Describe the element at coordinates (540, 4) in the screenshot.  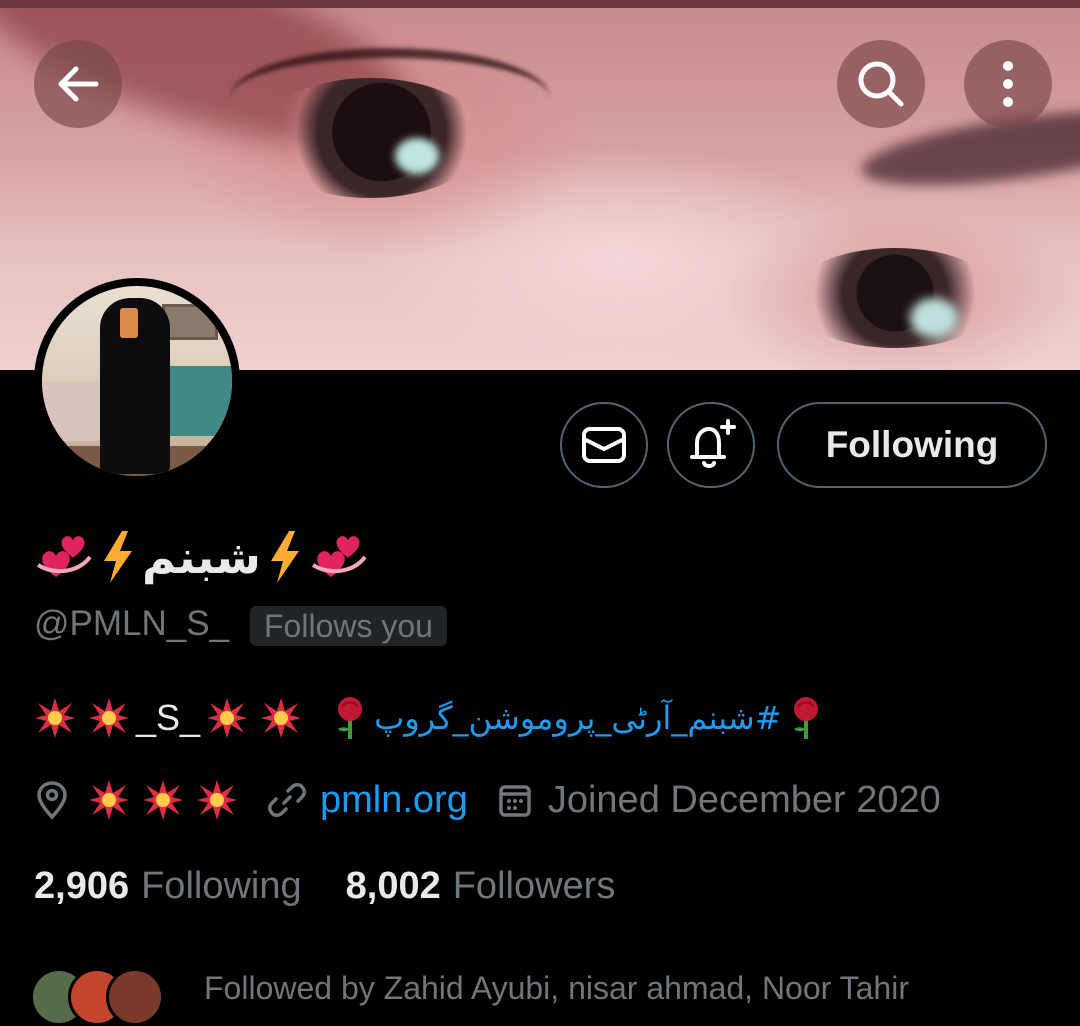
I see `top-edge-bar` at that location.